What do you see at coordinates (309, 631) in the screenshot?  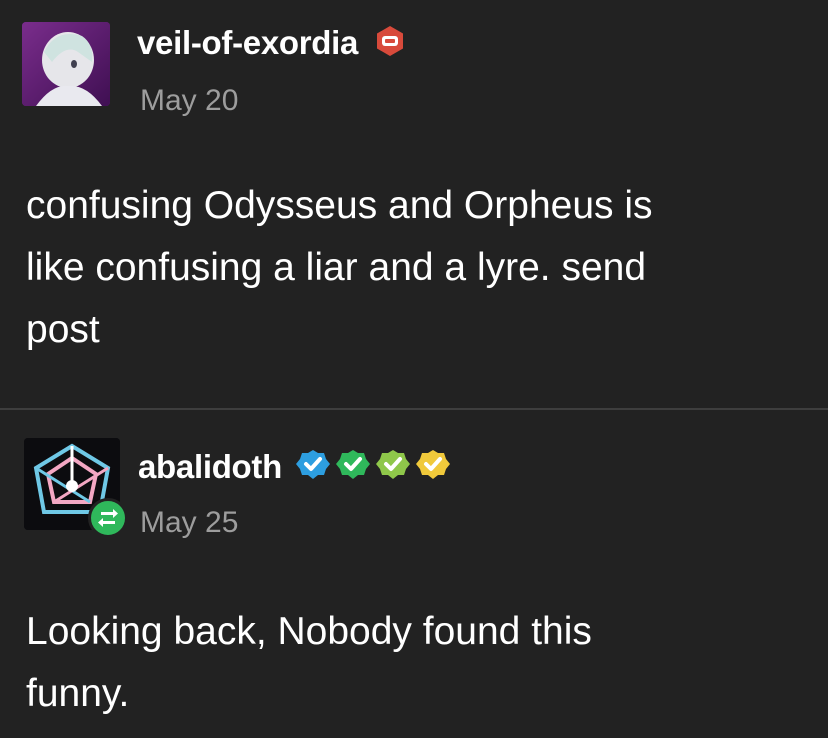 I see `post-body-line: Looking back, Nobody found this` at bounding box center [309, 631].